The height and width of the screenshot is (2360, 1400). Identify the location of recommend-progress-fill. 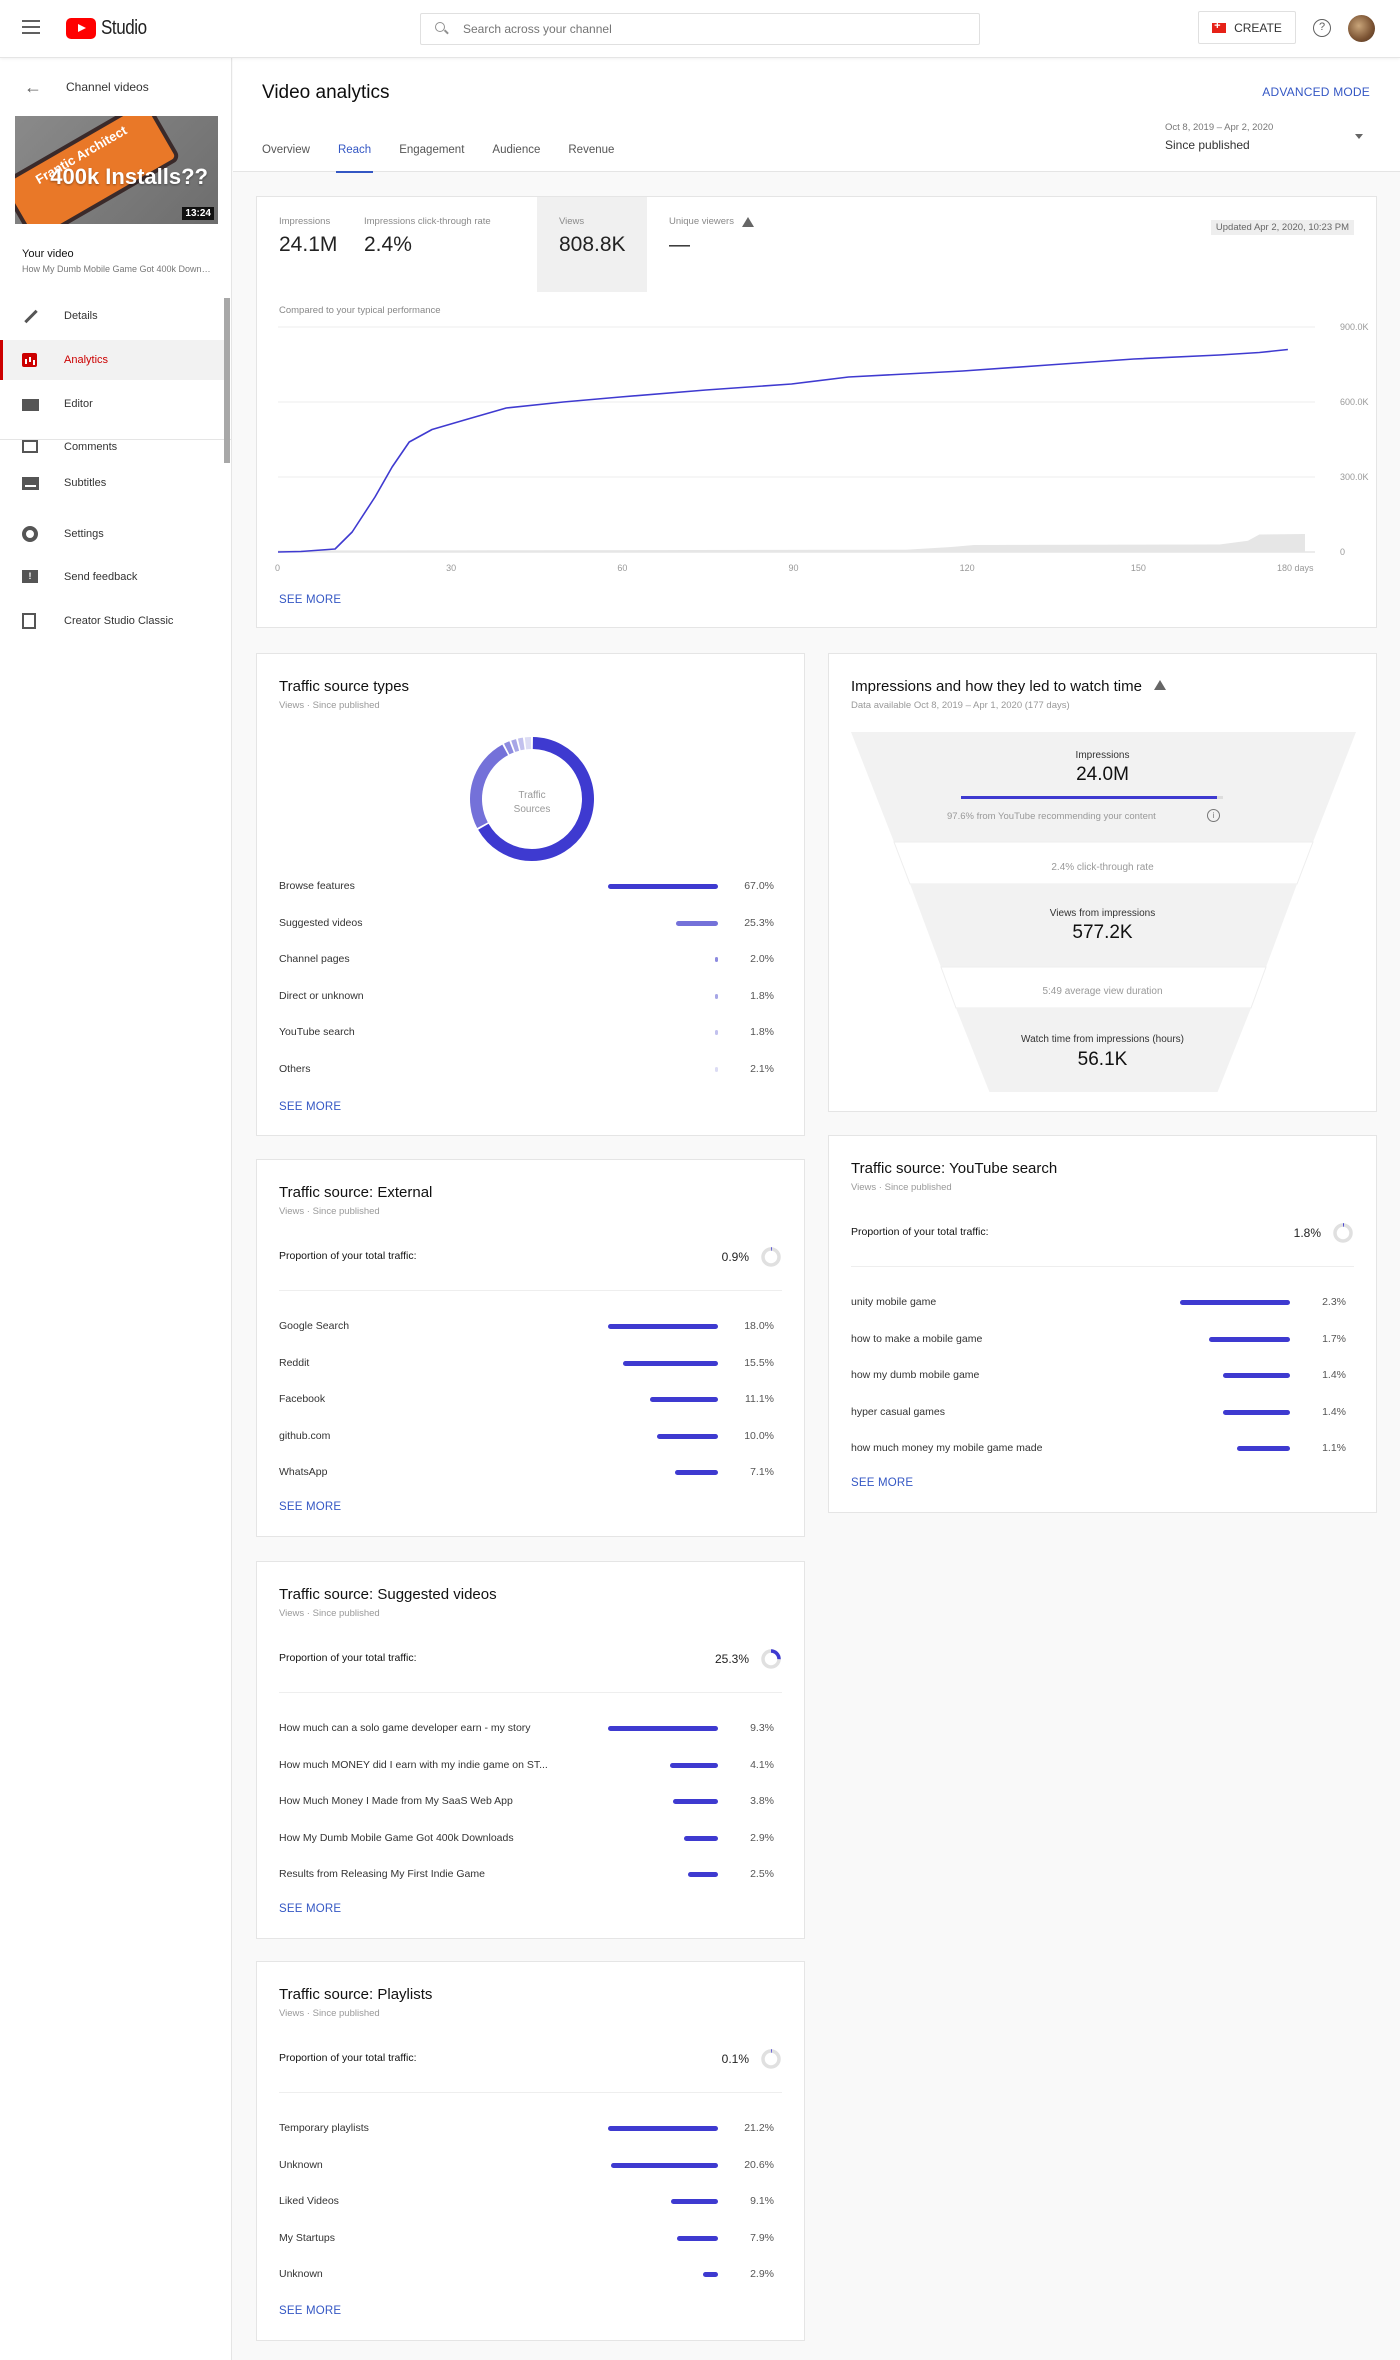
(1089, 797).